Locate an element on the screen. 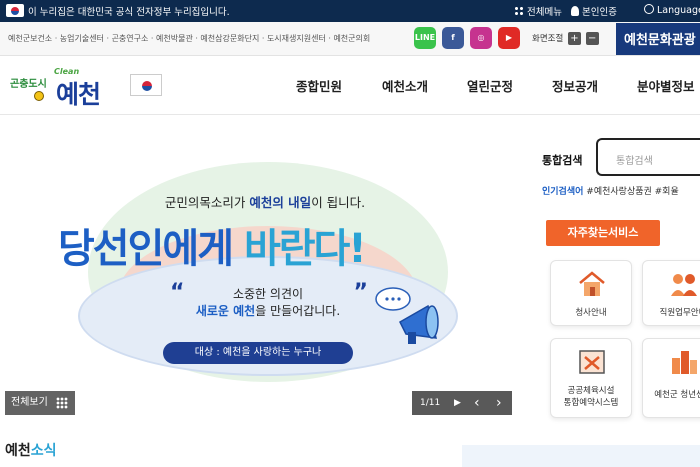 Image resolution: width=700 pixels, height=467 pixels. facebook-icon: f is located at coordinates (453, 38).